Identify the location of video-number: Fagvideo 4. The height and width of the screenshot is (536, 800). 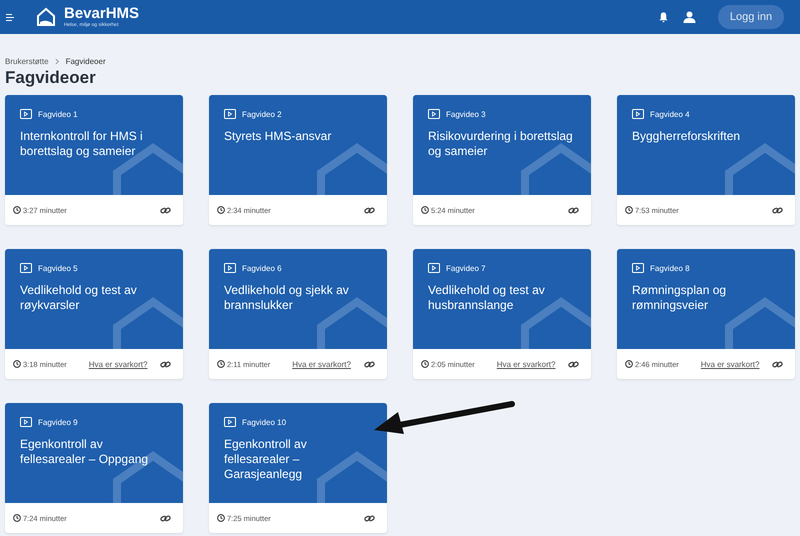
(670, 114).